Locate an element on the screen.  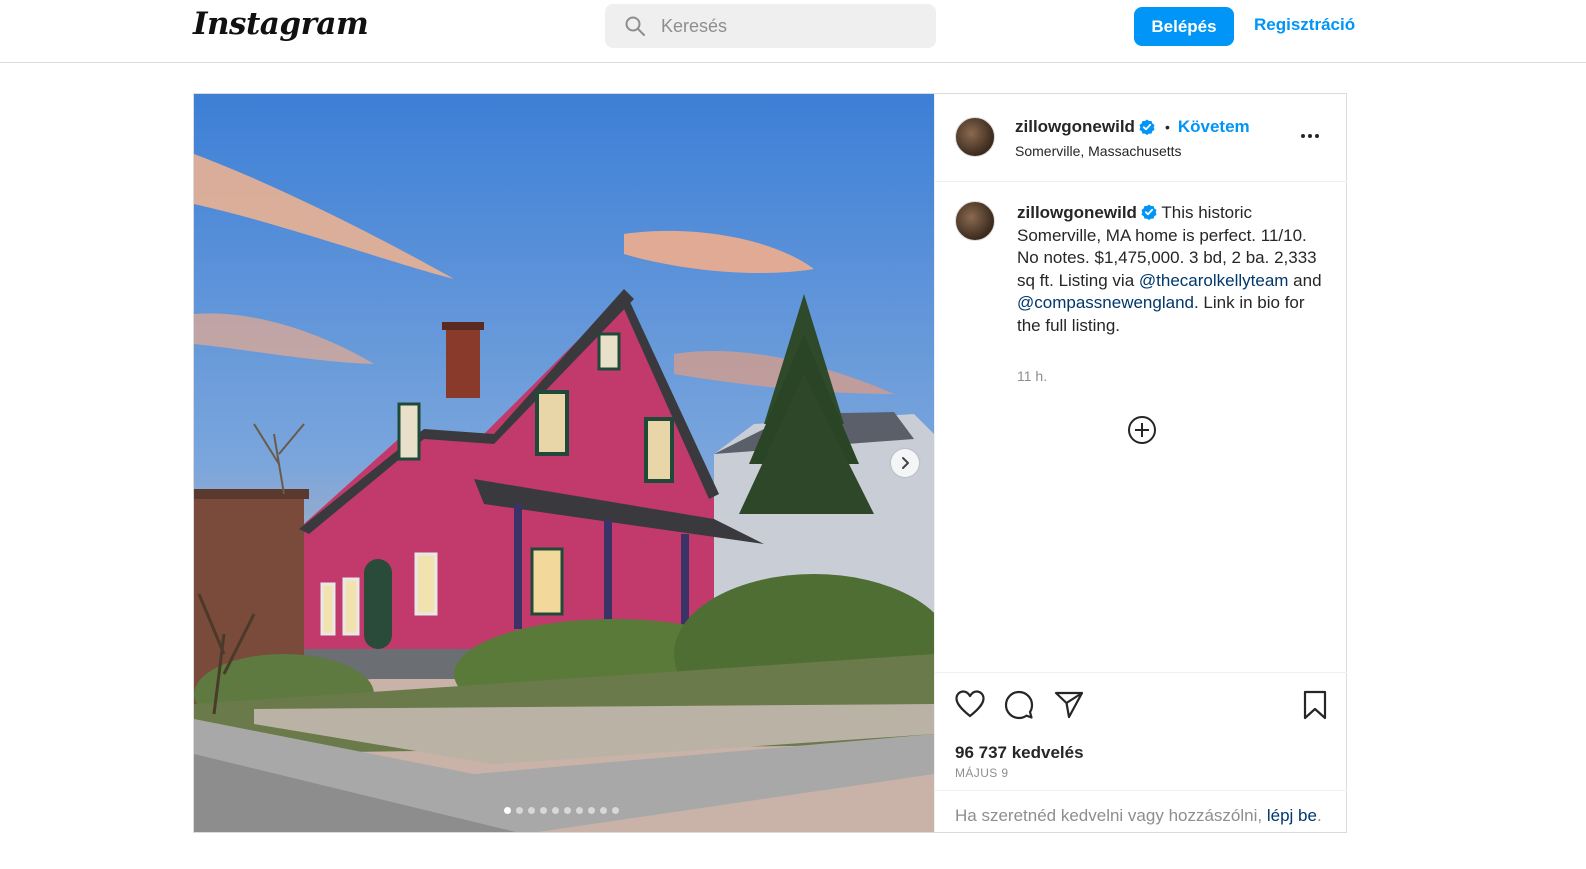
instagram-logo: Instagram is located at coordinates (281, 24).